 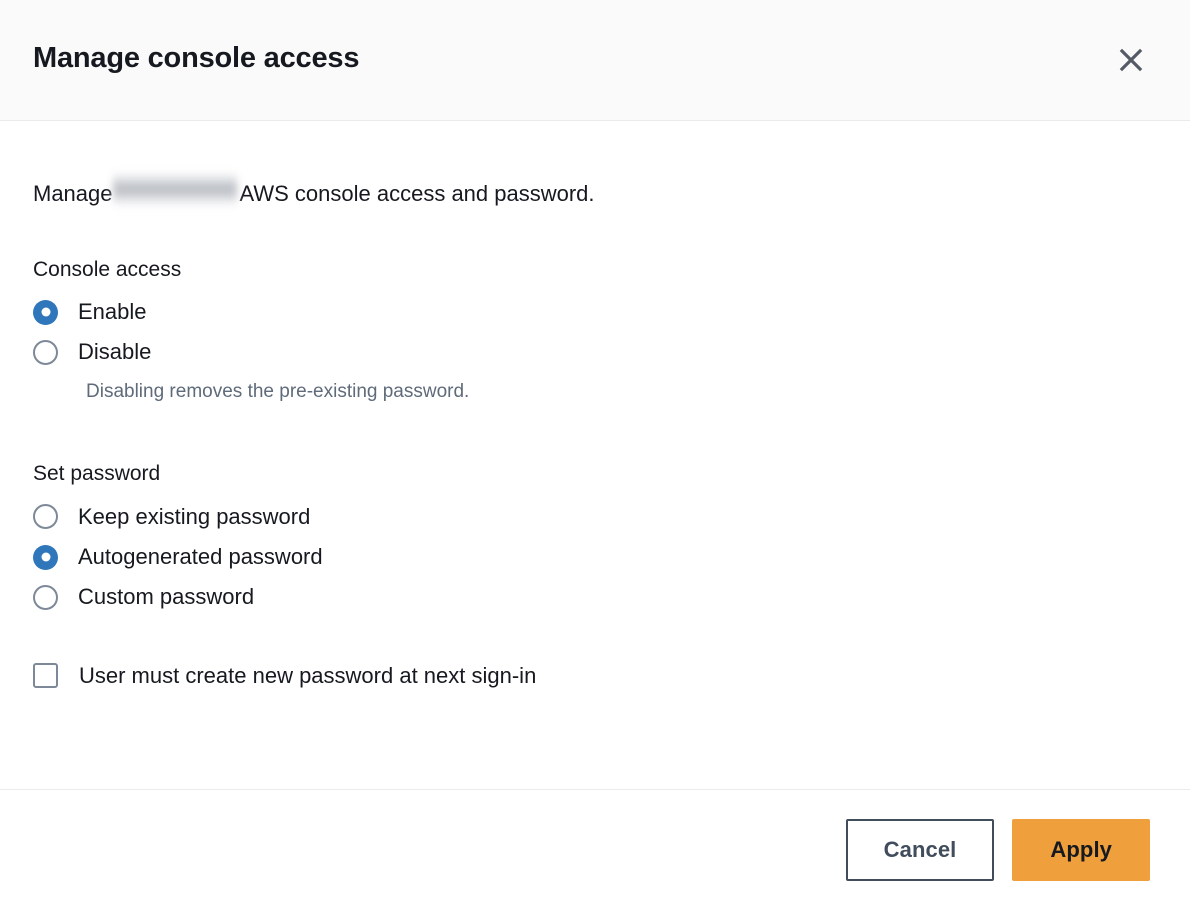 I want to click on apply-button: Apply, so click(x=1081, y=850).